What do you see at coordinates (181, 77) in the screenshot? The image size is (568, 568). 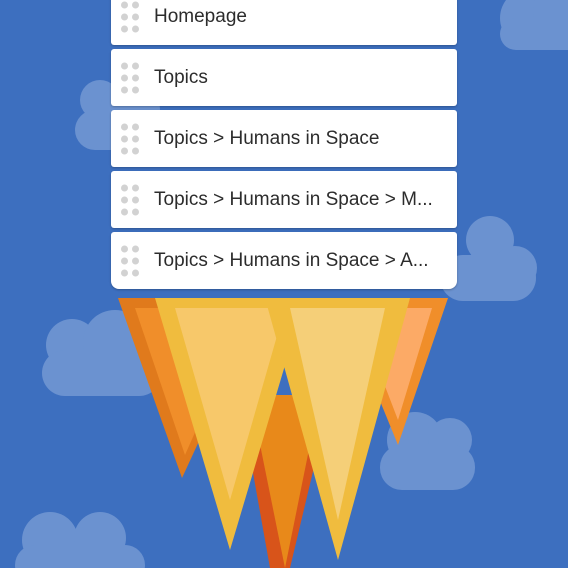 I see `breadcrumb-card-label: Topics` at bounding box center [181, 77].